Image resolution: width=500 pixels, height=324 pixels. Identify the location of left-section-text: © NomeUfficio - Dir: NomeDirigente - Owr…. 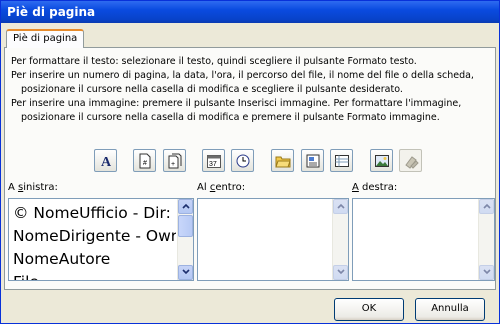
(94, 241).